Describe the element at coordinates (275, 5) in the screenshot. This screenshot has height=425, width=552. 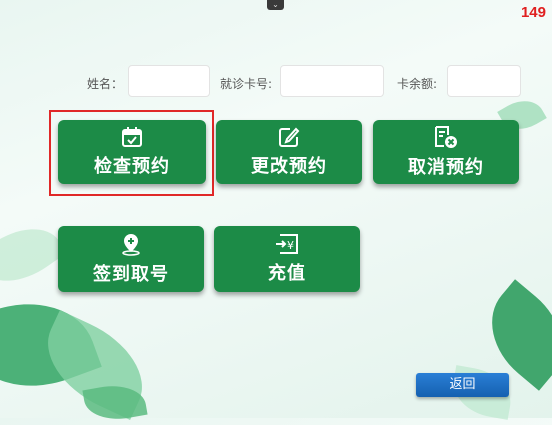
I see `chevron-down-icon: ⌄` at that location.